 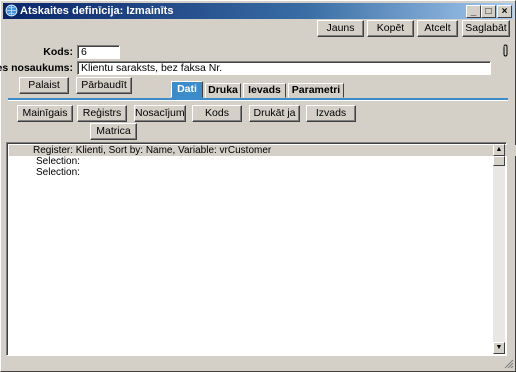 I want to click on new-button: Jauns, so click(x=340, y=28).